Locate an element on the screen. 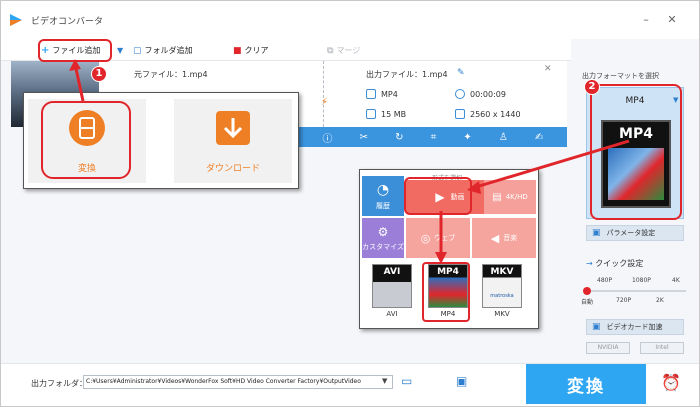 Image resolution: width=700 pixels, height=407 pixels. arrow-3-head is located at coordinates (441, 258).